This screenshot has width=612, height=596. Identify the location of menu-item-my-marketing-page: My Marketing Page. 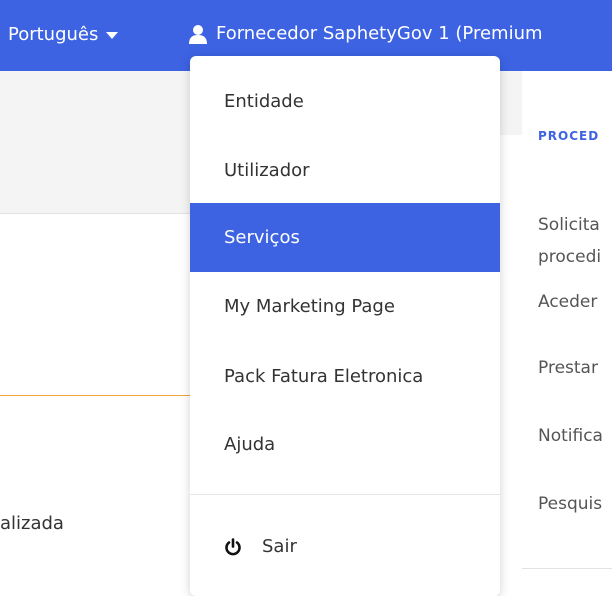
(345, 306).